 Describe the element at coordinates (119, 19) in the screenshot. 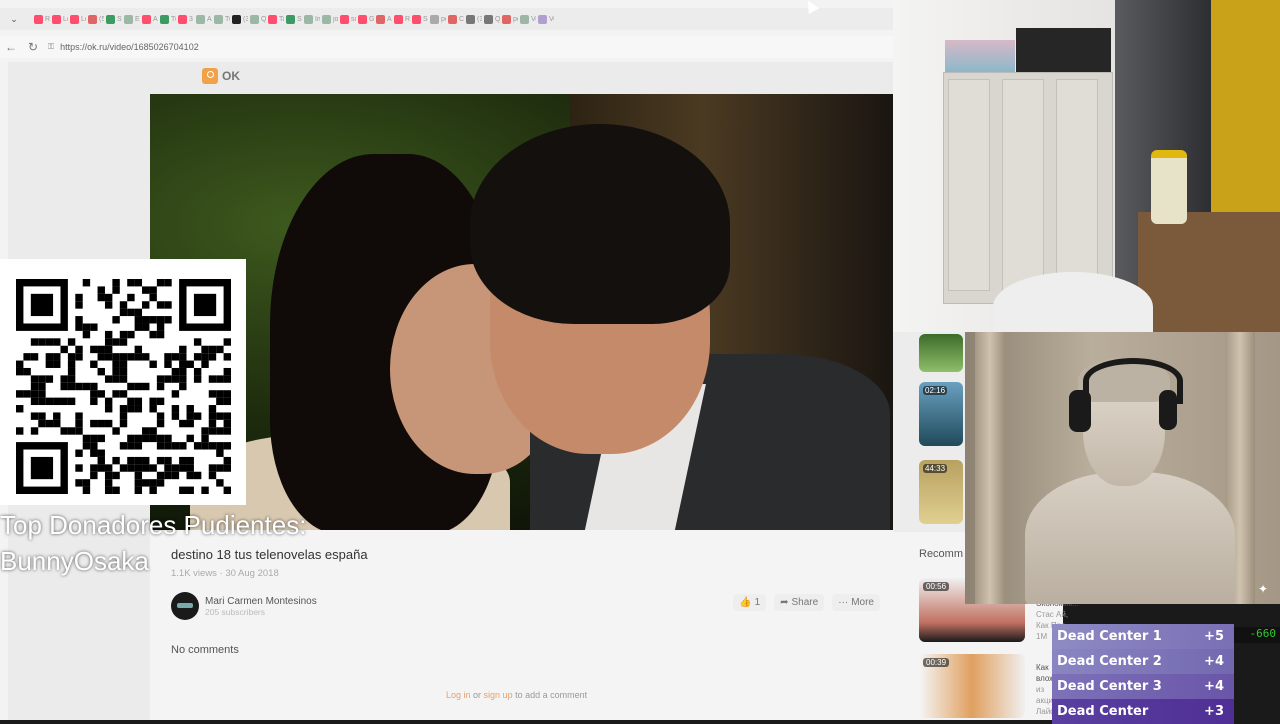

I see `tab-title: Str` at that location.